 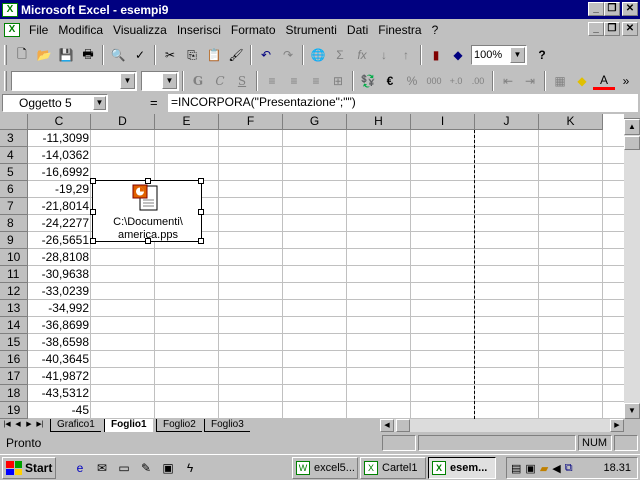 What do you see at coordinates (40, 425) in the screenshot?
I see `last-sheet-icon: ▶|` at bounding box center [40, 425].